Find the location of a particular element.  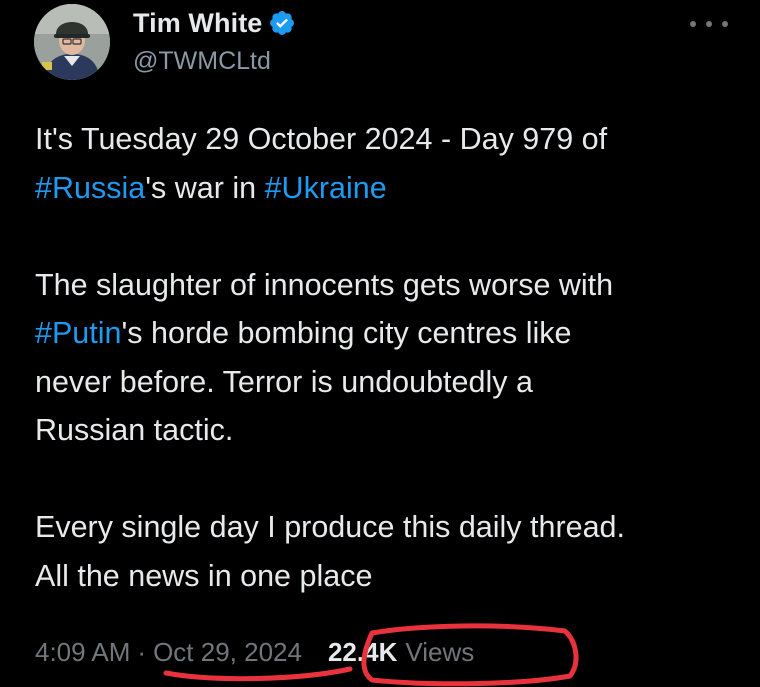

author-name-row: Tim White is located at coordinates (214, 23).